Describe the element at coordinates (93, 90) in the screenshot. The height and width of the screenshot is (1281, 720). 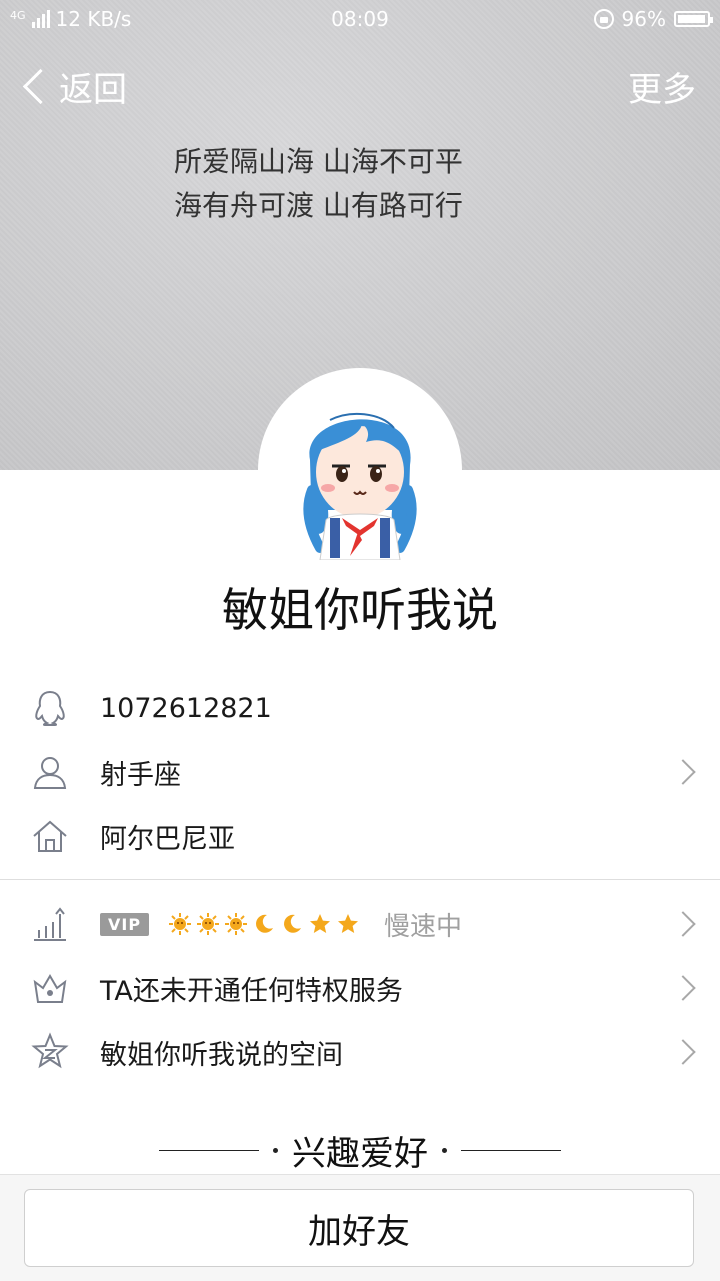
I see `back-label: 返回` at that location.